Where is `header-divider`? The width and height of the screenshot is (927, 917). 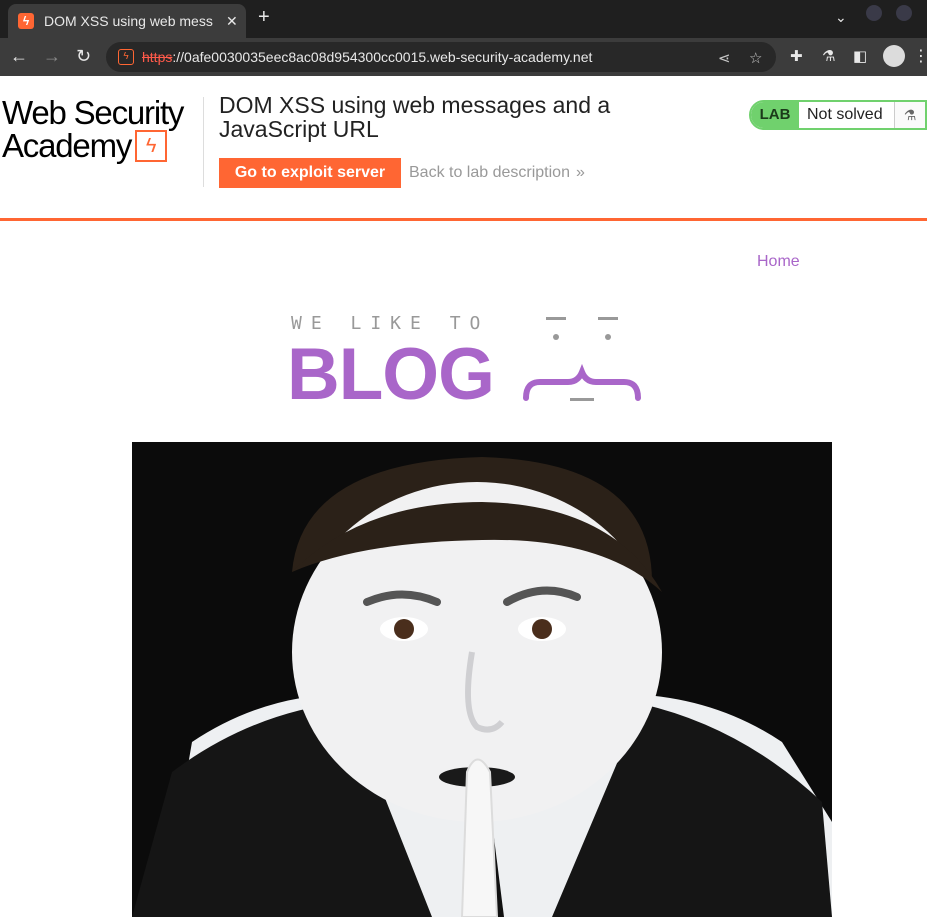
header-divider is located at coordinates (203, 142).